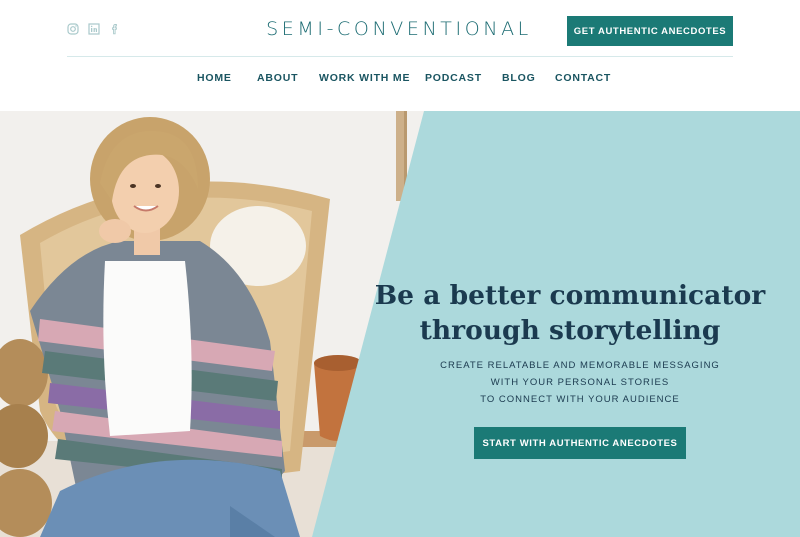 Image resolution: width=800 pixels, height=537 pixels. What do you see at coordinates (214, 78) in the screenshot?
I see `nav-item-home: HOME` at bounding box center [214, 78].